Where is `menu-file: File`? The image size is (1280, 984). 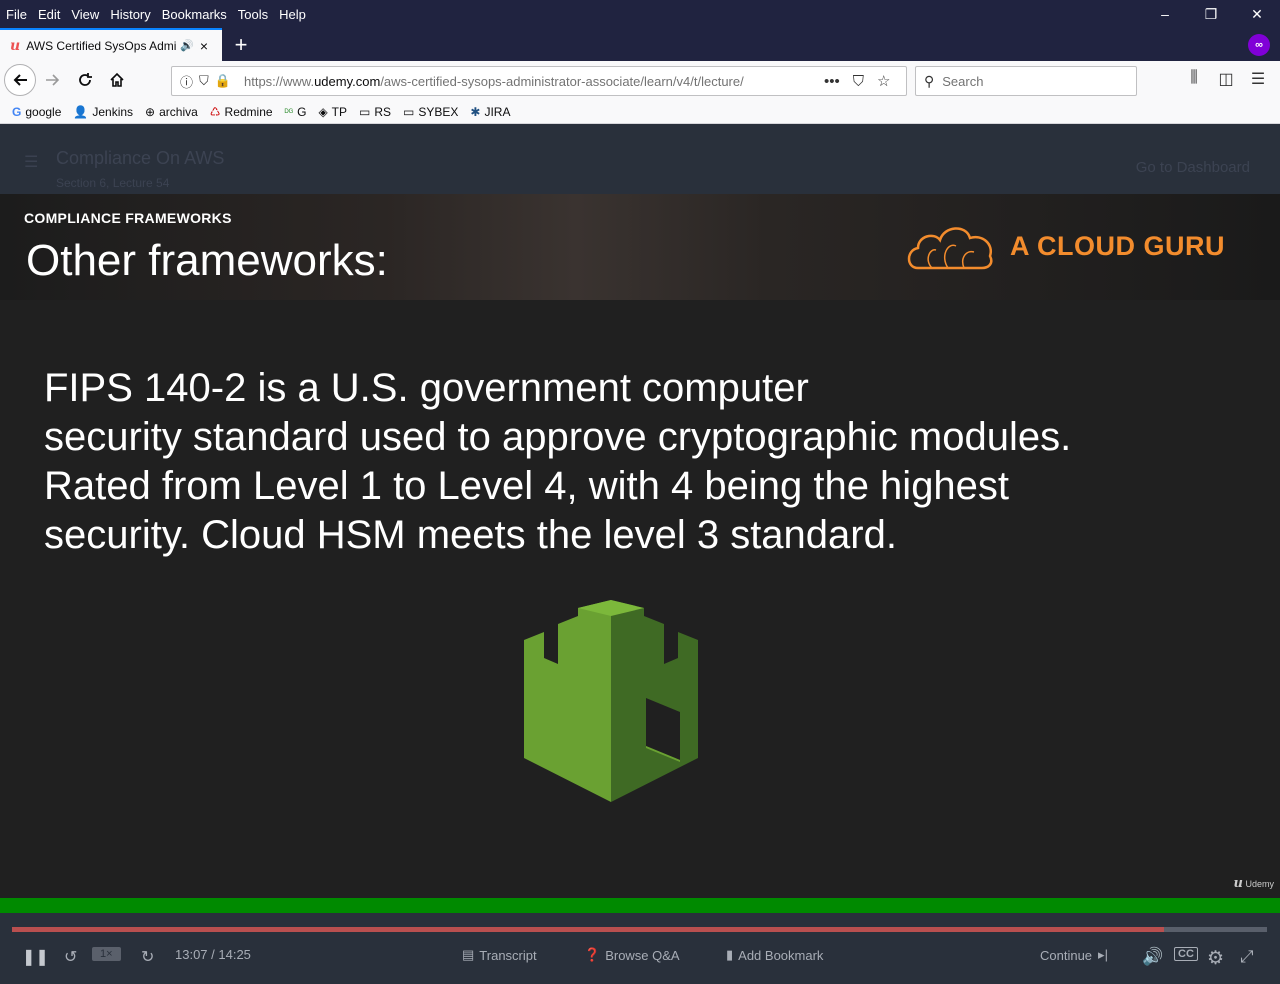
menu-file: File is located at coordinates (16, 14).